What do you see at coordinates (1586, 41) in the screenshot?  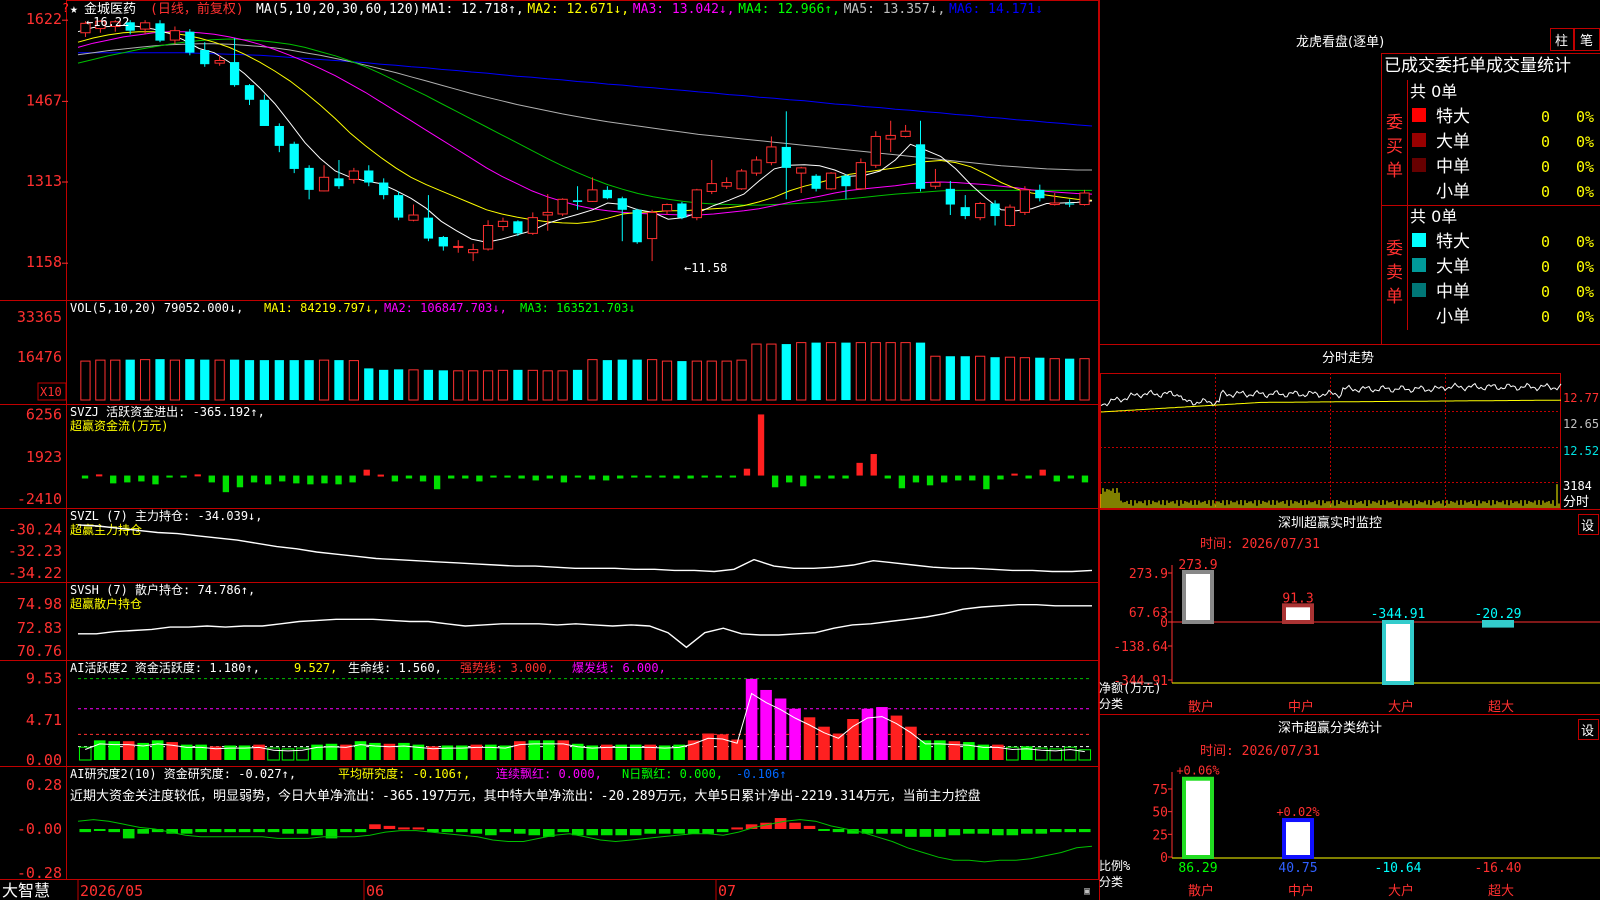 I see `lhb-pen-button: 笔` at bounding box center [1586, 41].